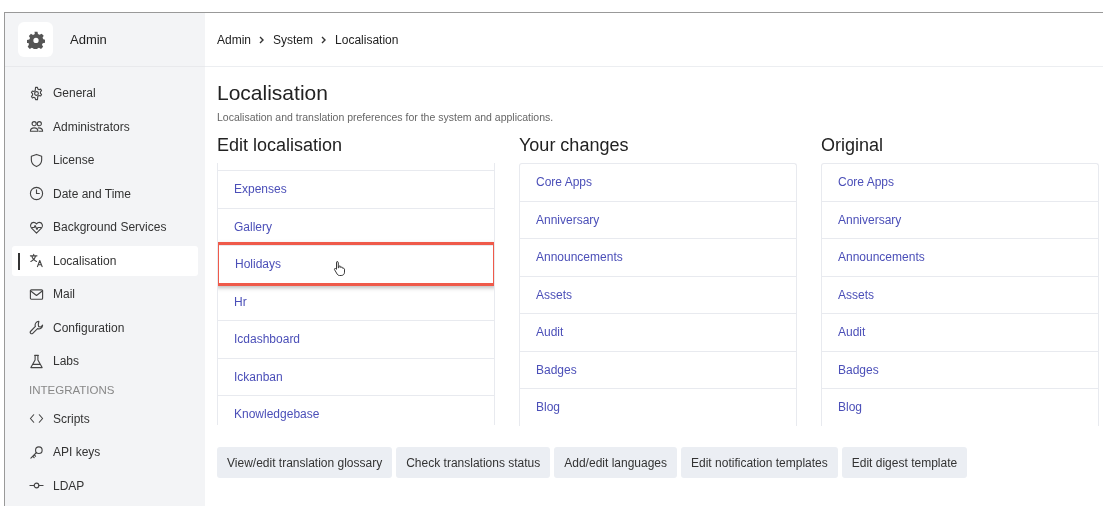 The width and height of the screenshot is (1103, 506). What do you see at coordinates (280, 145) in the screenshot?
I see `column-heading: Edit localisation` at bounding box center [280, 145].